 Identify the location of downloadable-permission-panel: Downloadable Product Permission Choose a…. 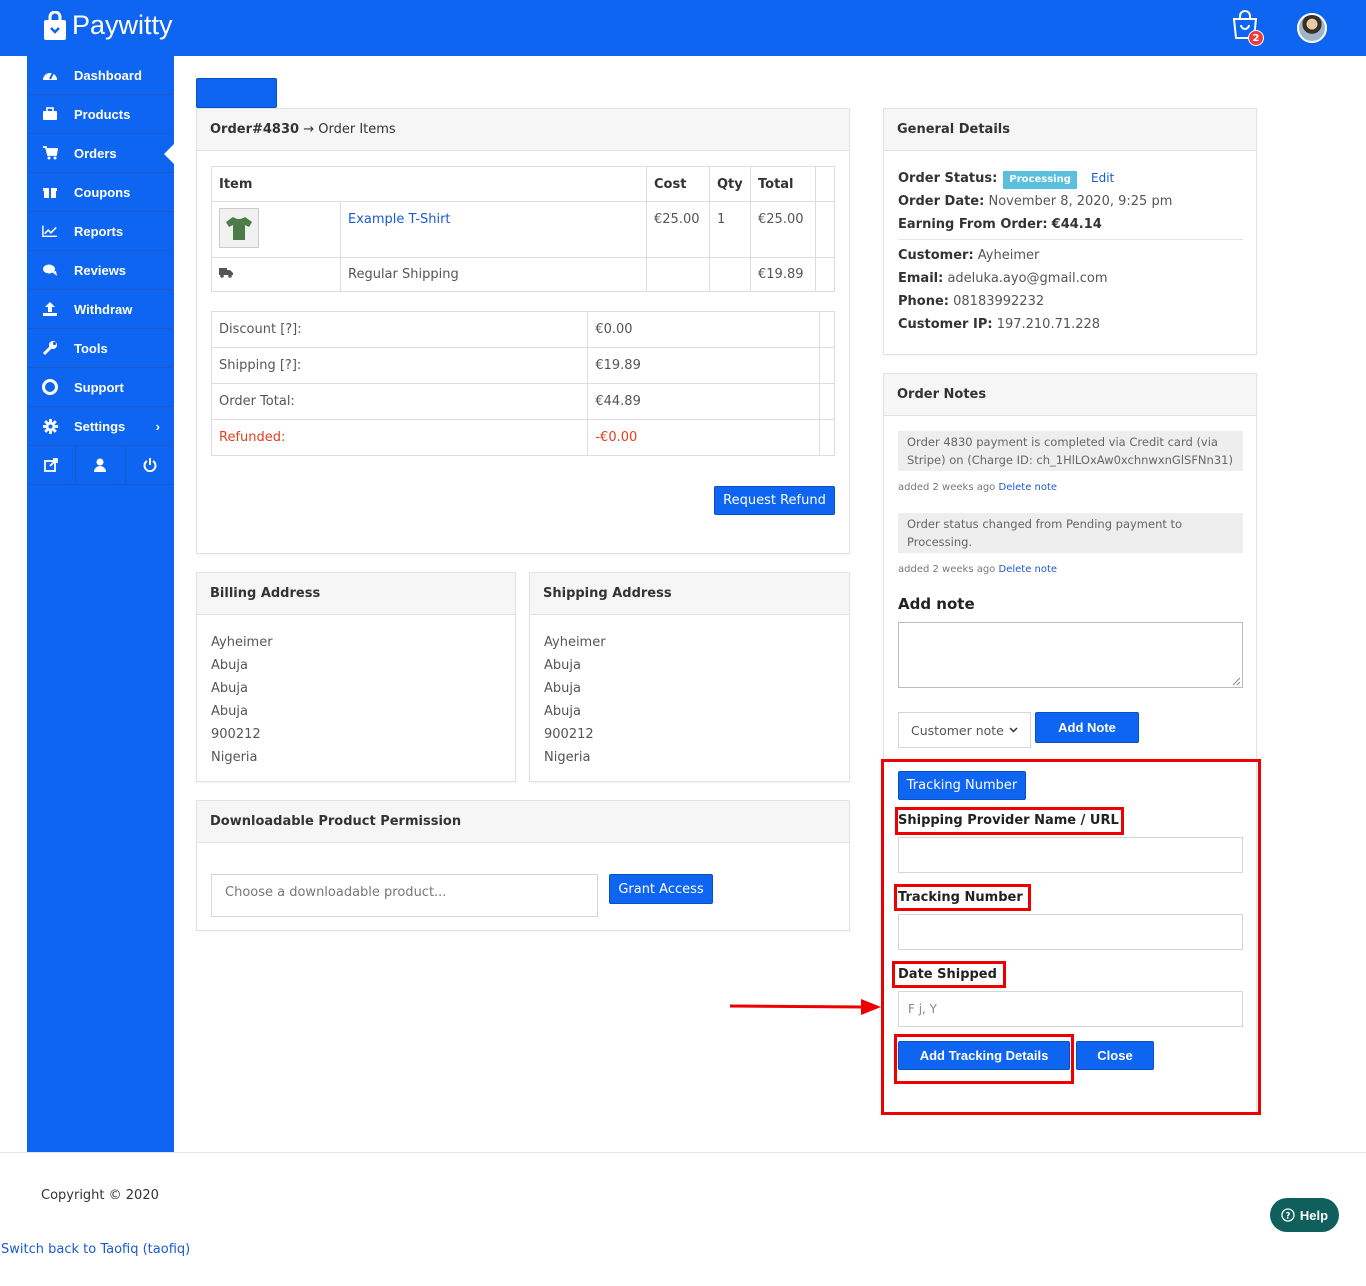
(523, 865).